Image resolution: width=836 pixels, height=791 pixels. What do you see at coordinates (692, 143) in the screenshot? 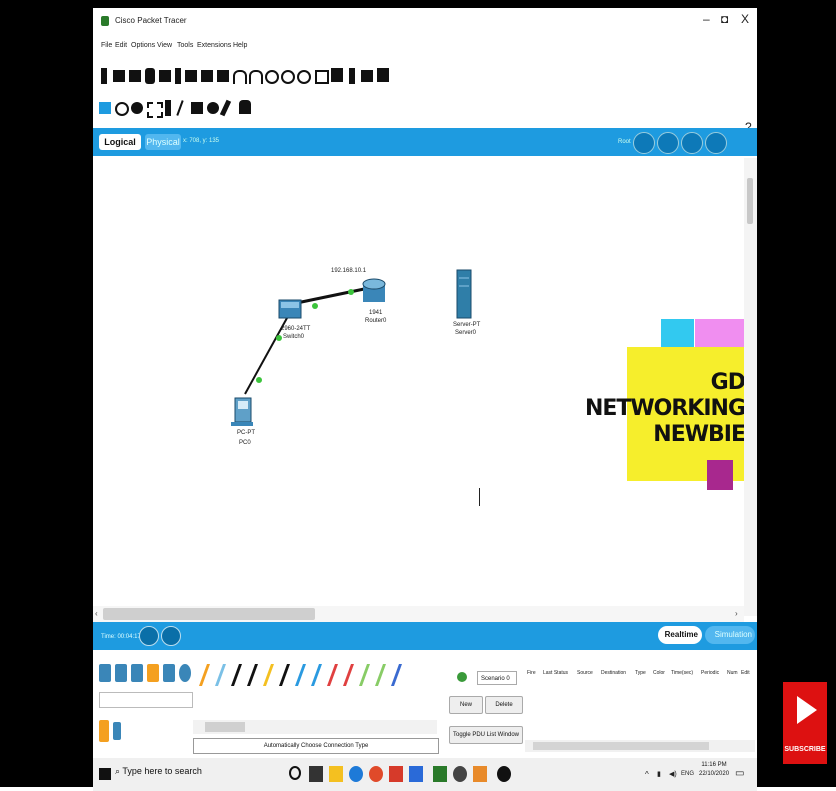
I see `move-object-icon` at bounding box center [692, 143].